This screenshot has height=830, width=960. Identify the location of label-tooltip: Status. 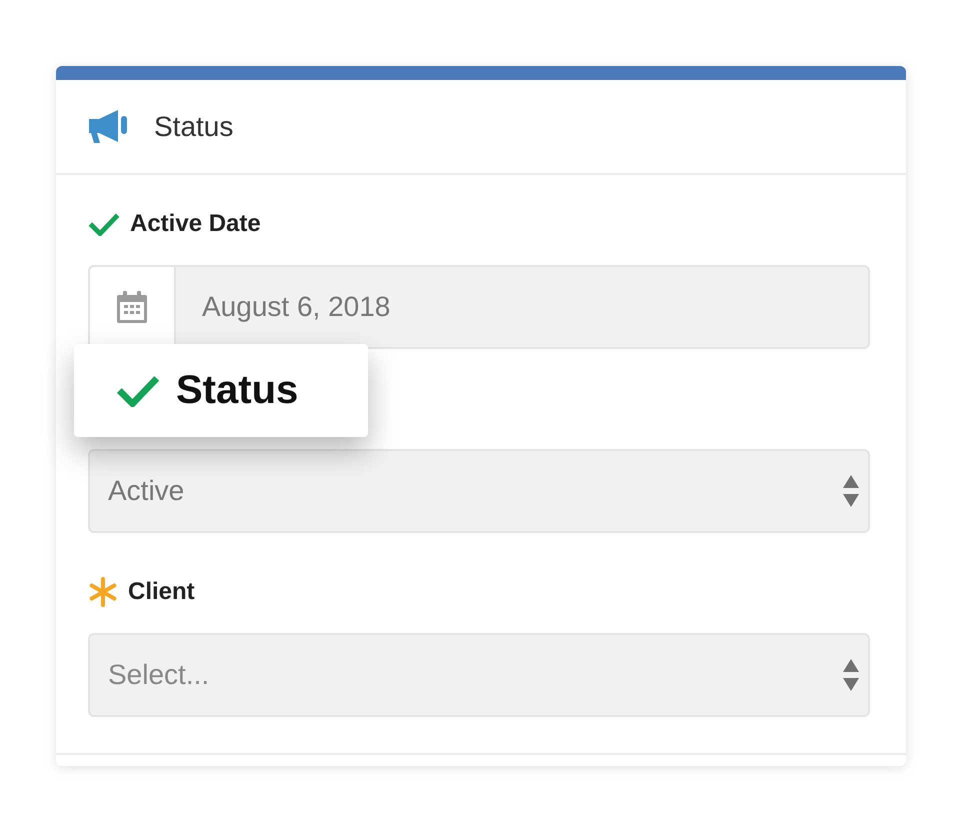
(221, 390).